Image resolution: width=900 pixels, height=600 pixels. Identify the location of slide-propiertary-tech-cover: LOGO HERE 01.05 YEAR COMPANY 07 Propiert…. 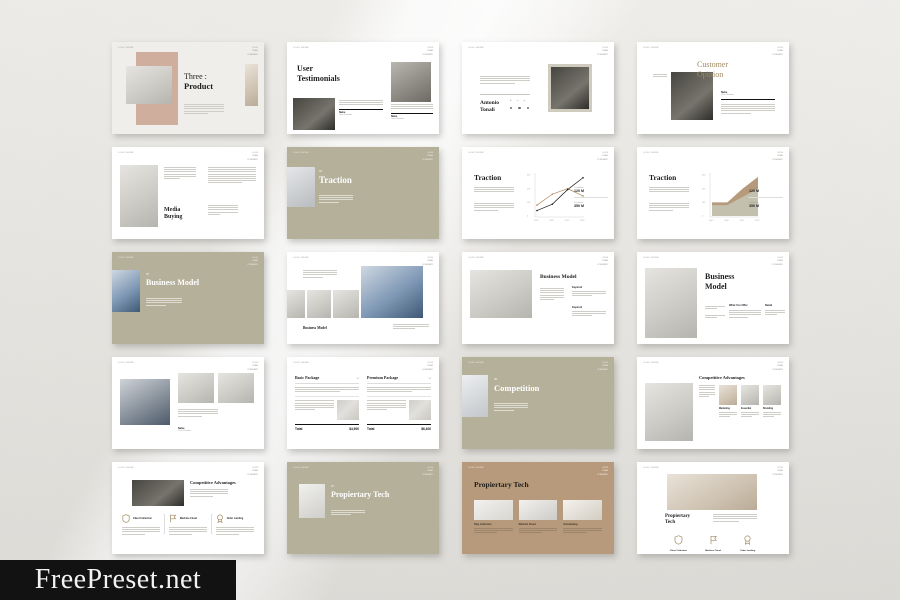
(363, 508).